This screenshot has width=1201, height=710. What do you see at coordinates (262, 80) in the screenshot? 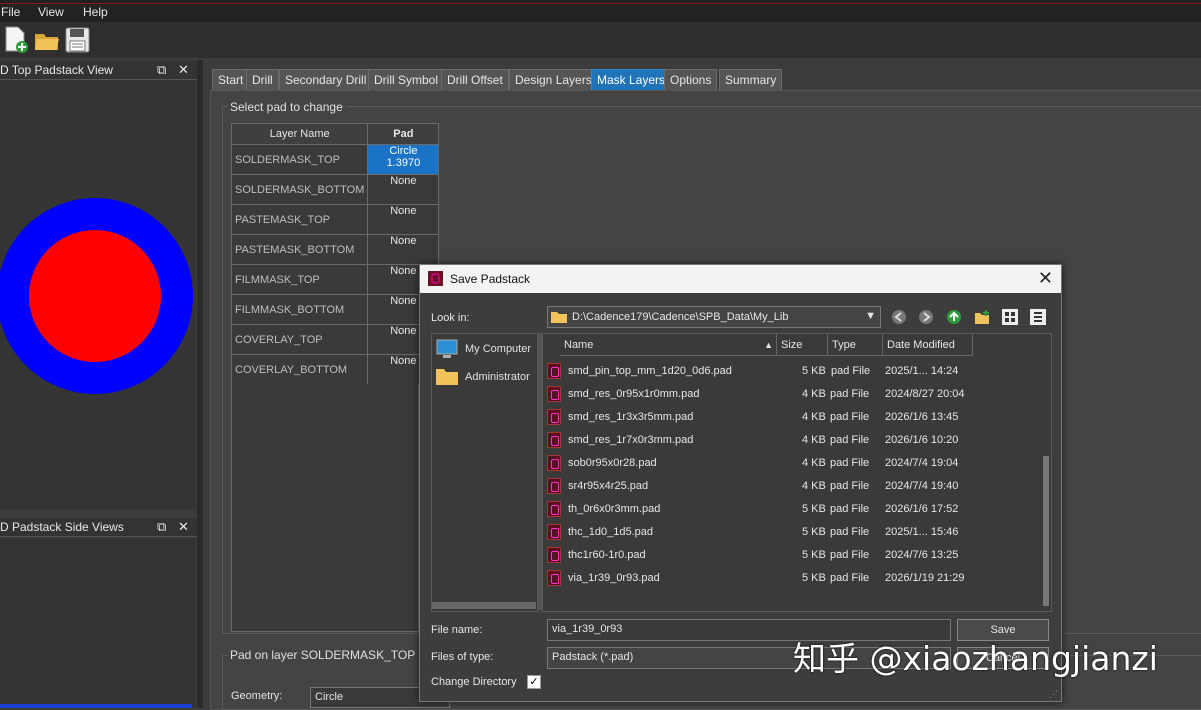
I see `tab-drill: Drill` at bounding box center [262, 80].